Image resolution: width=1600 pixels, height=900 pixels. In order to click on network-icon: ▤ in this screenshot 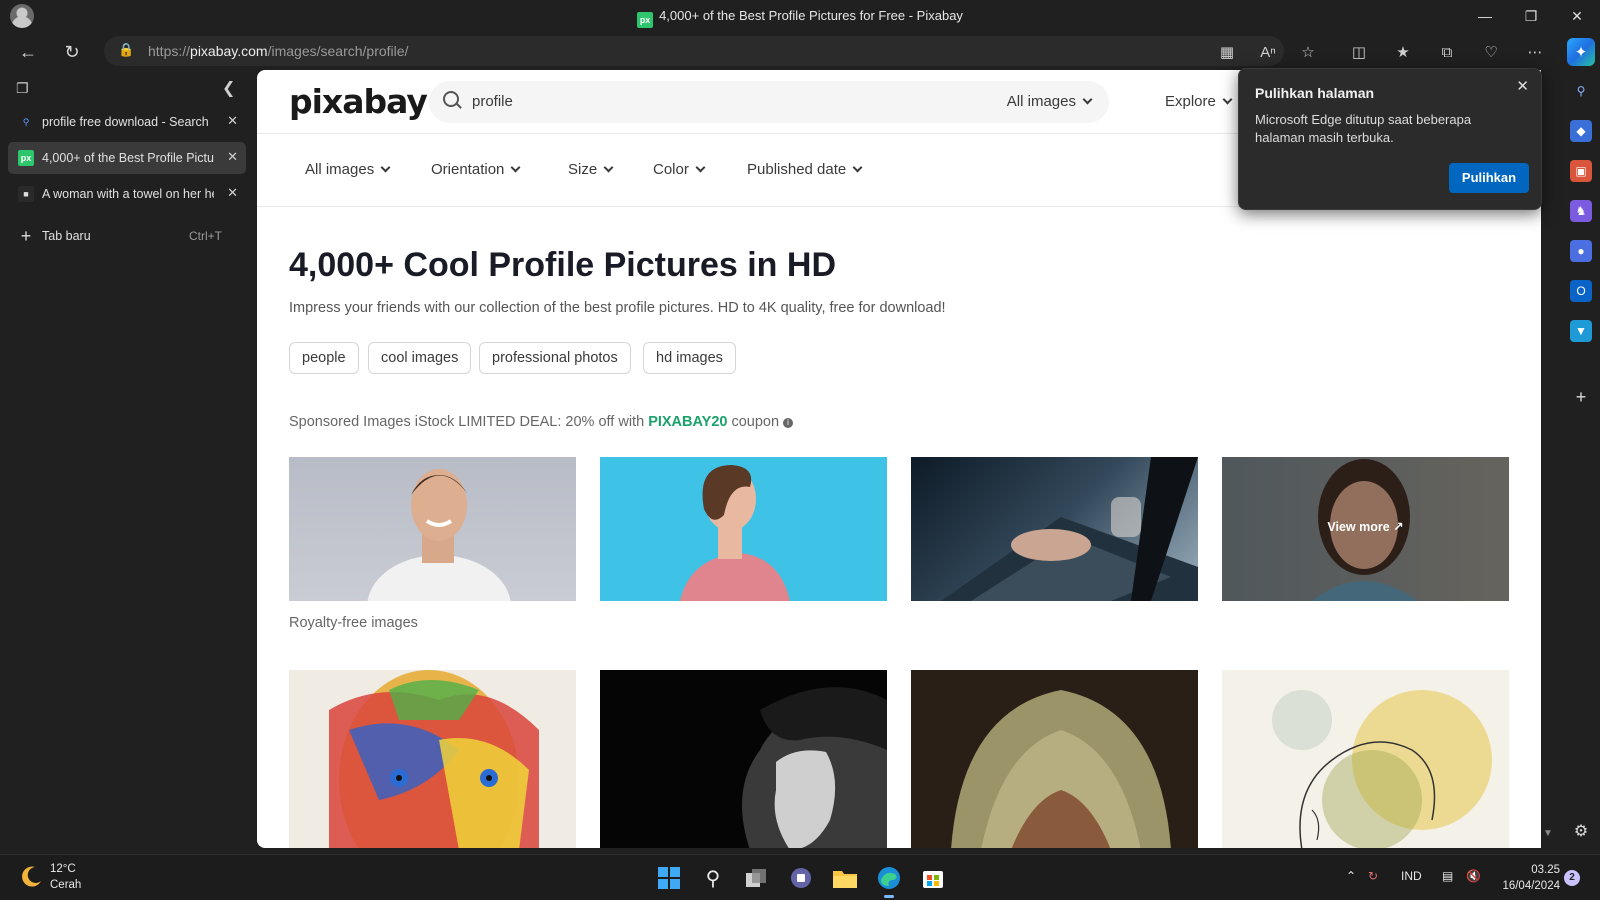, I will do `click(1447, 876)`.